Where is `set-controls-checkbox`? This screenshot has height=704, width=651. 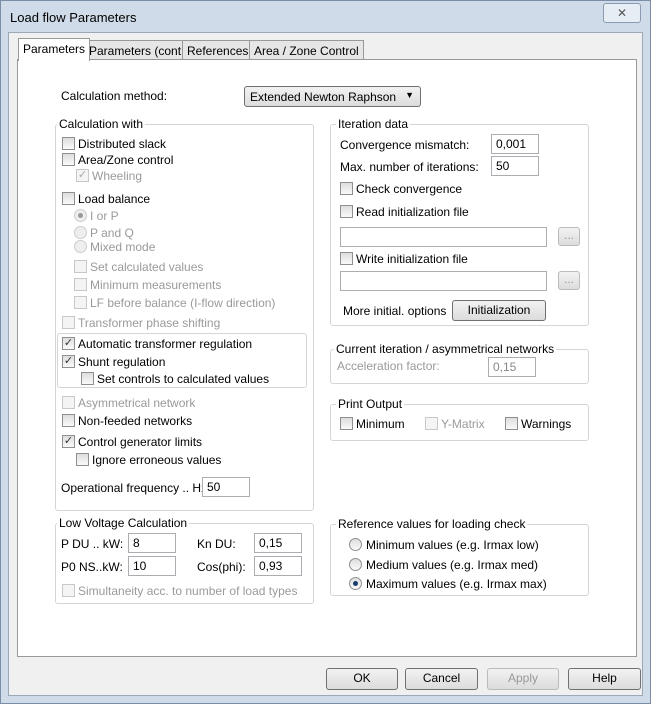
set-controls-checkbox is located at coordinates (87, 378).